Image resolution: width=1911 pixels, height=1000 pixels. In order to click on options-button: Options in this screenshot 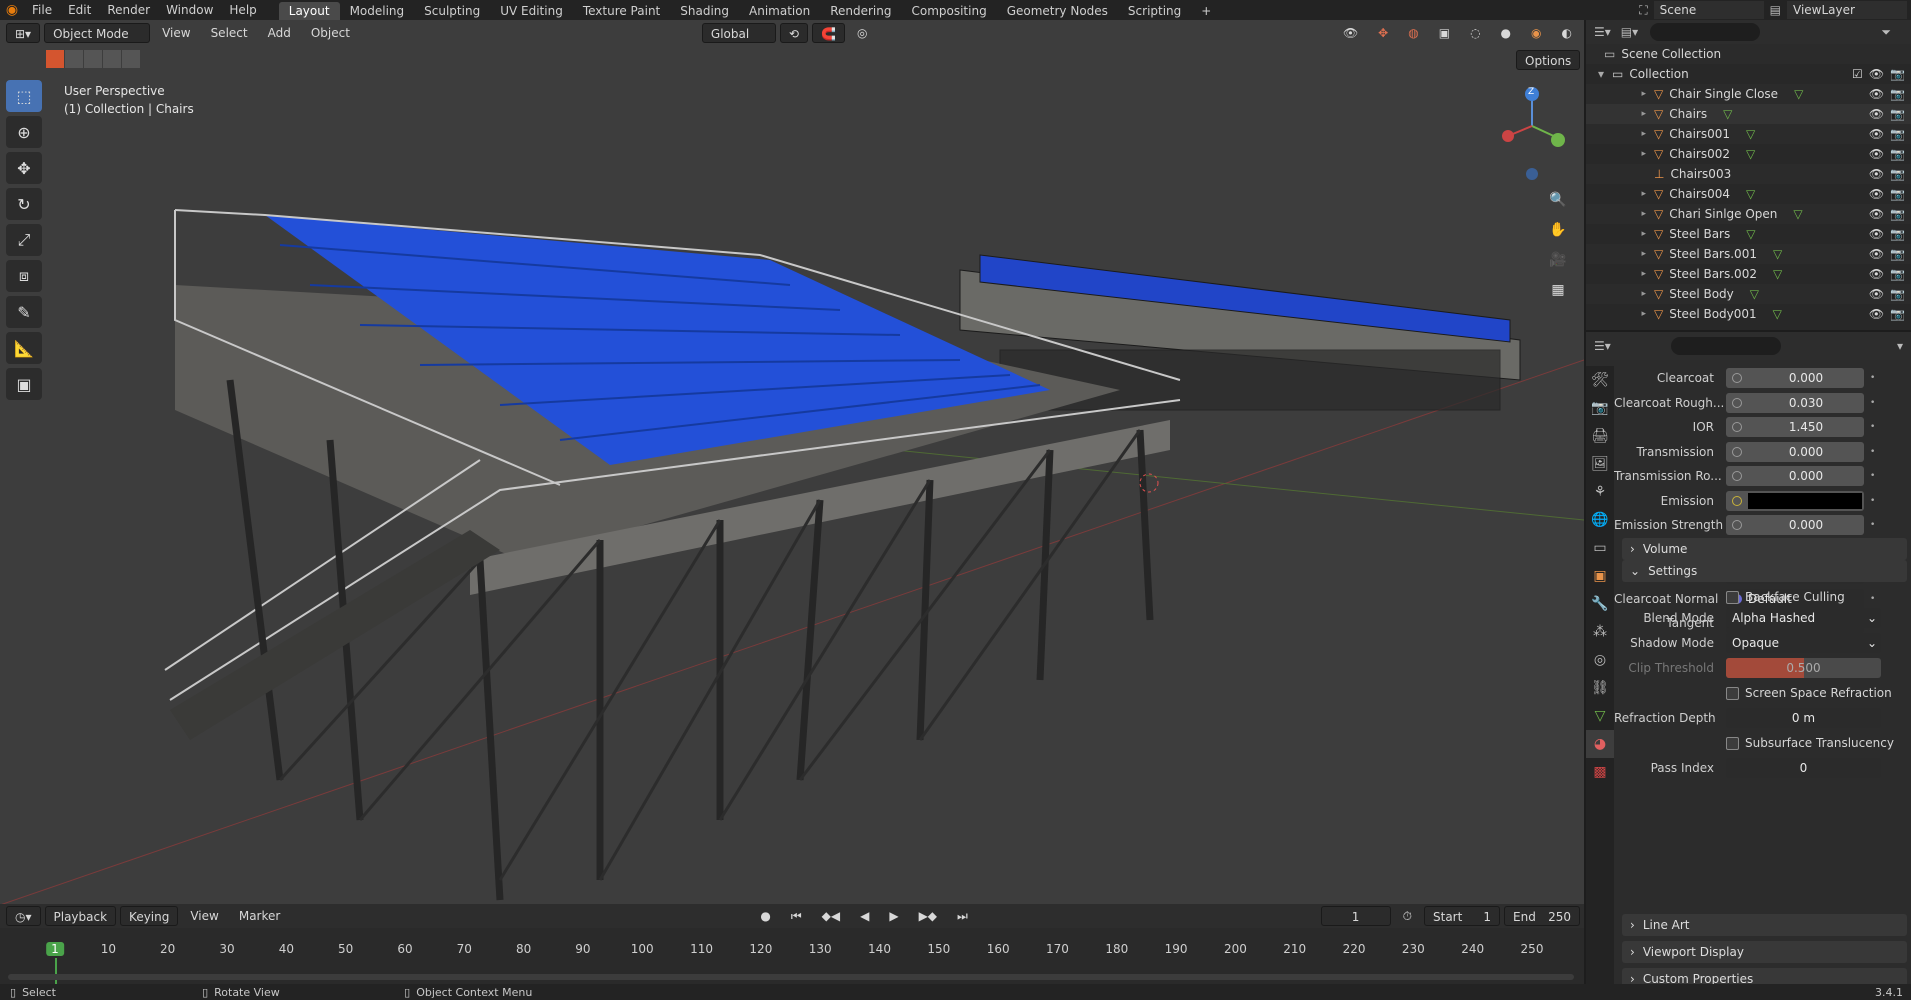, I will do `click(1548, 60)`.